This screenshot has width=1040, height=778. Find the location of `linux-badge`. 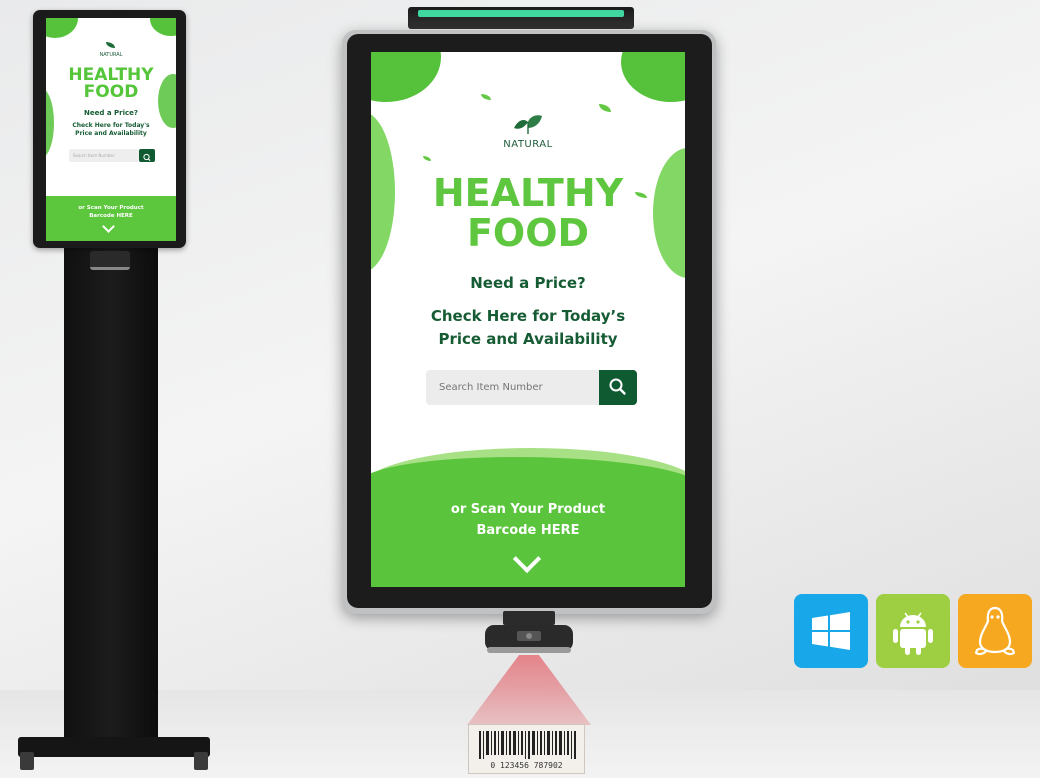

linux-badge is located at coordinates (995, 631).